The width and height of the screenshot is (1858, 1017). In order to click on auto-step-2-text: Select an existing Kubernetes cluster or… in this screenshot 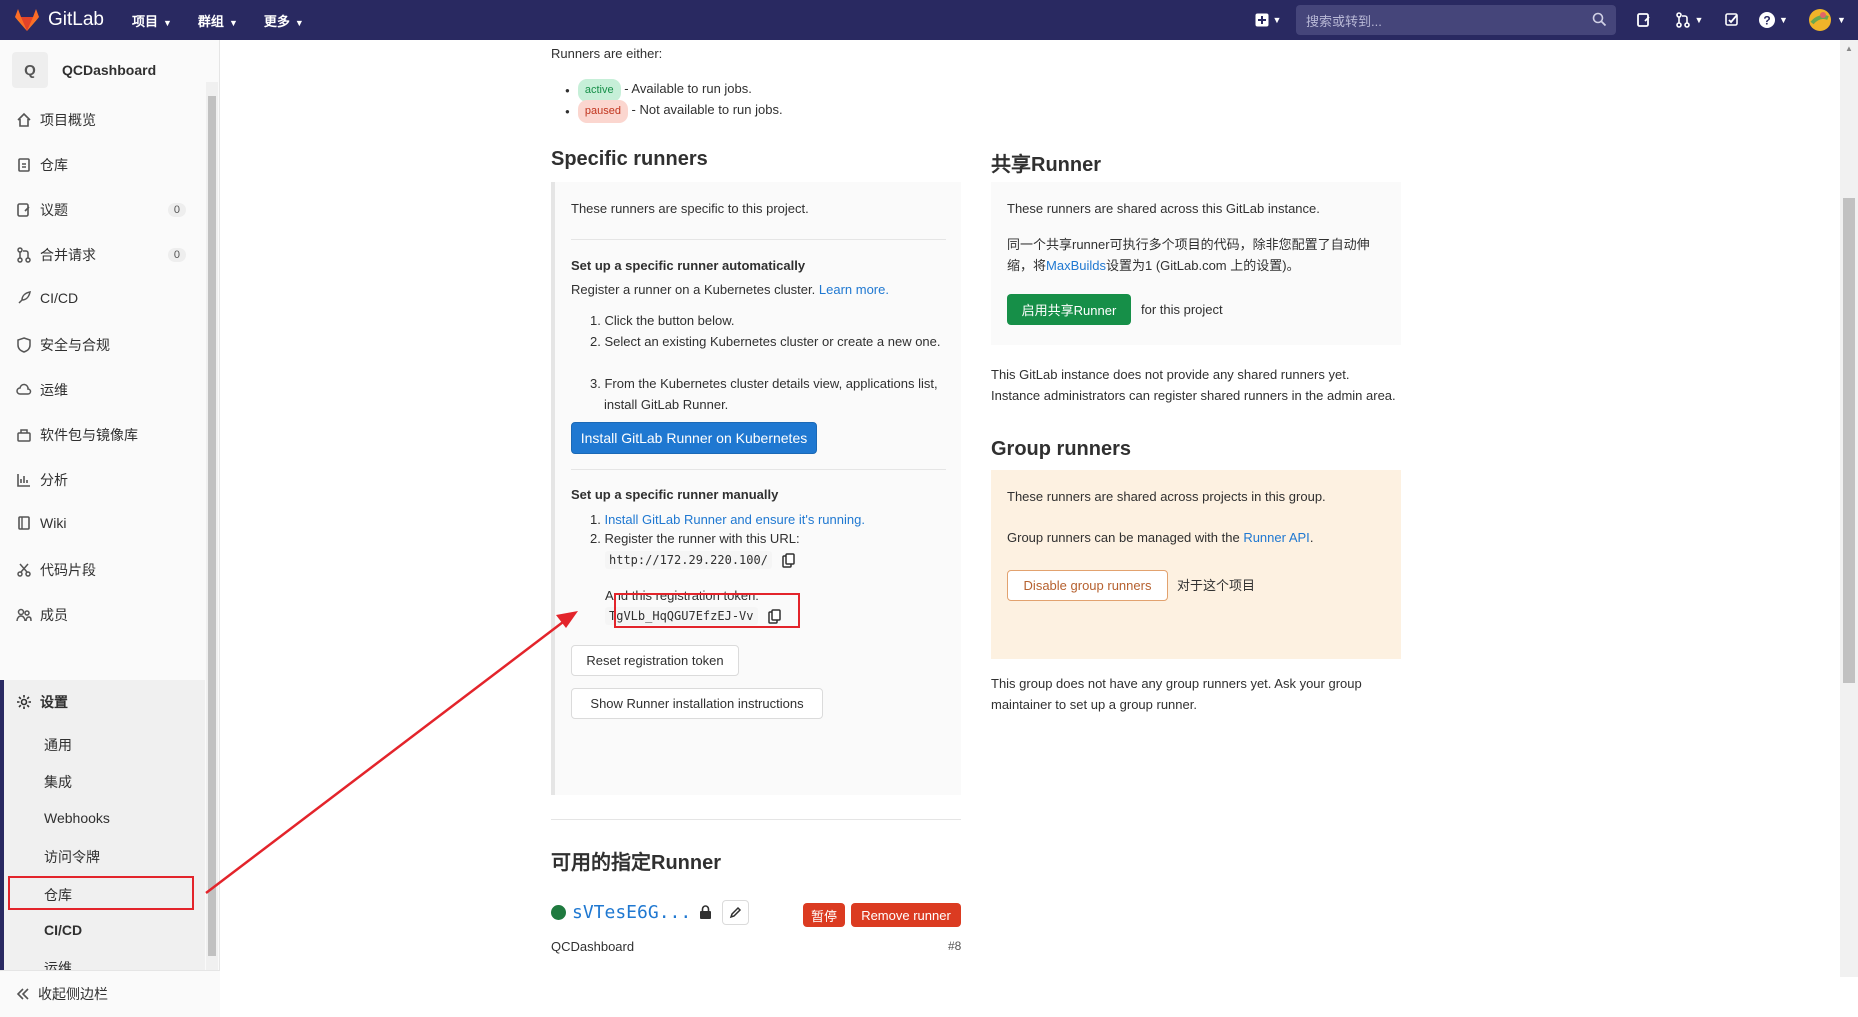, I will do `click(772, 341)`.